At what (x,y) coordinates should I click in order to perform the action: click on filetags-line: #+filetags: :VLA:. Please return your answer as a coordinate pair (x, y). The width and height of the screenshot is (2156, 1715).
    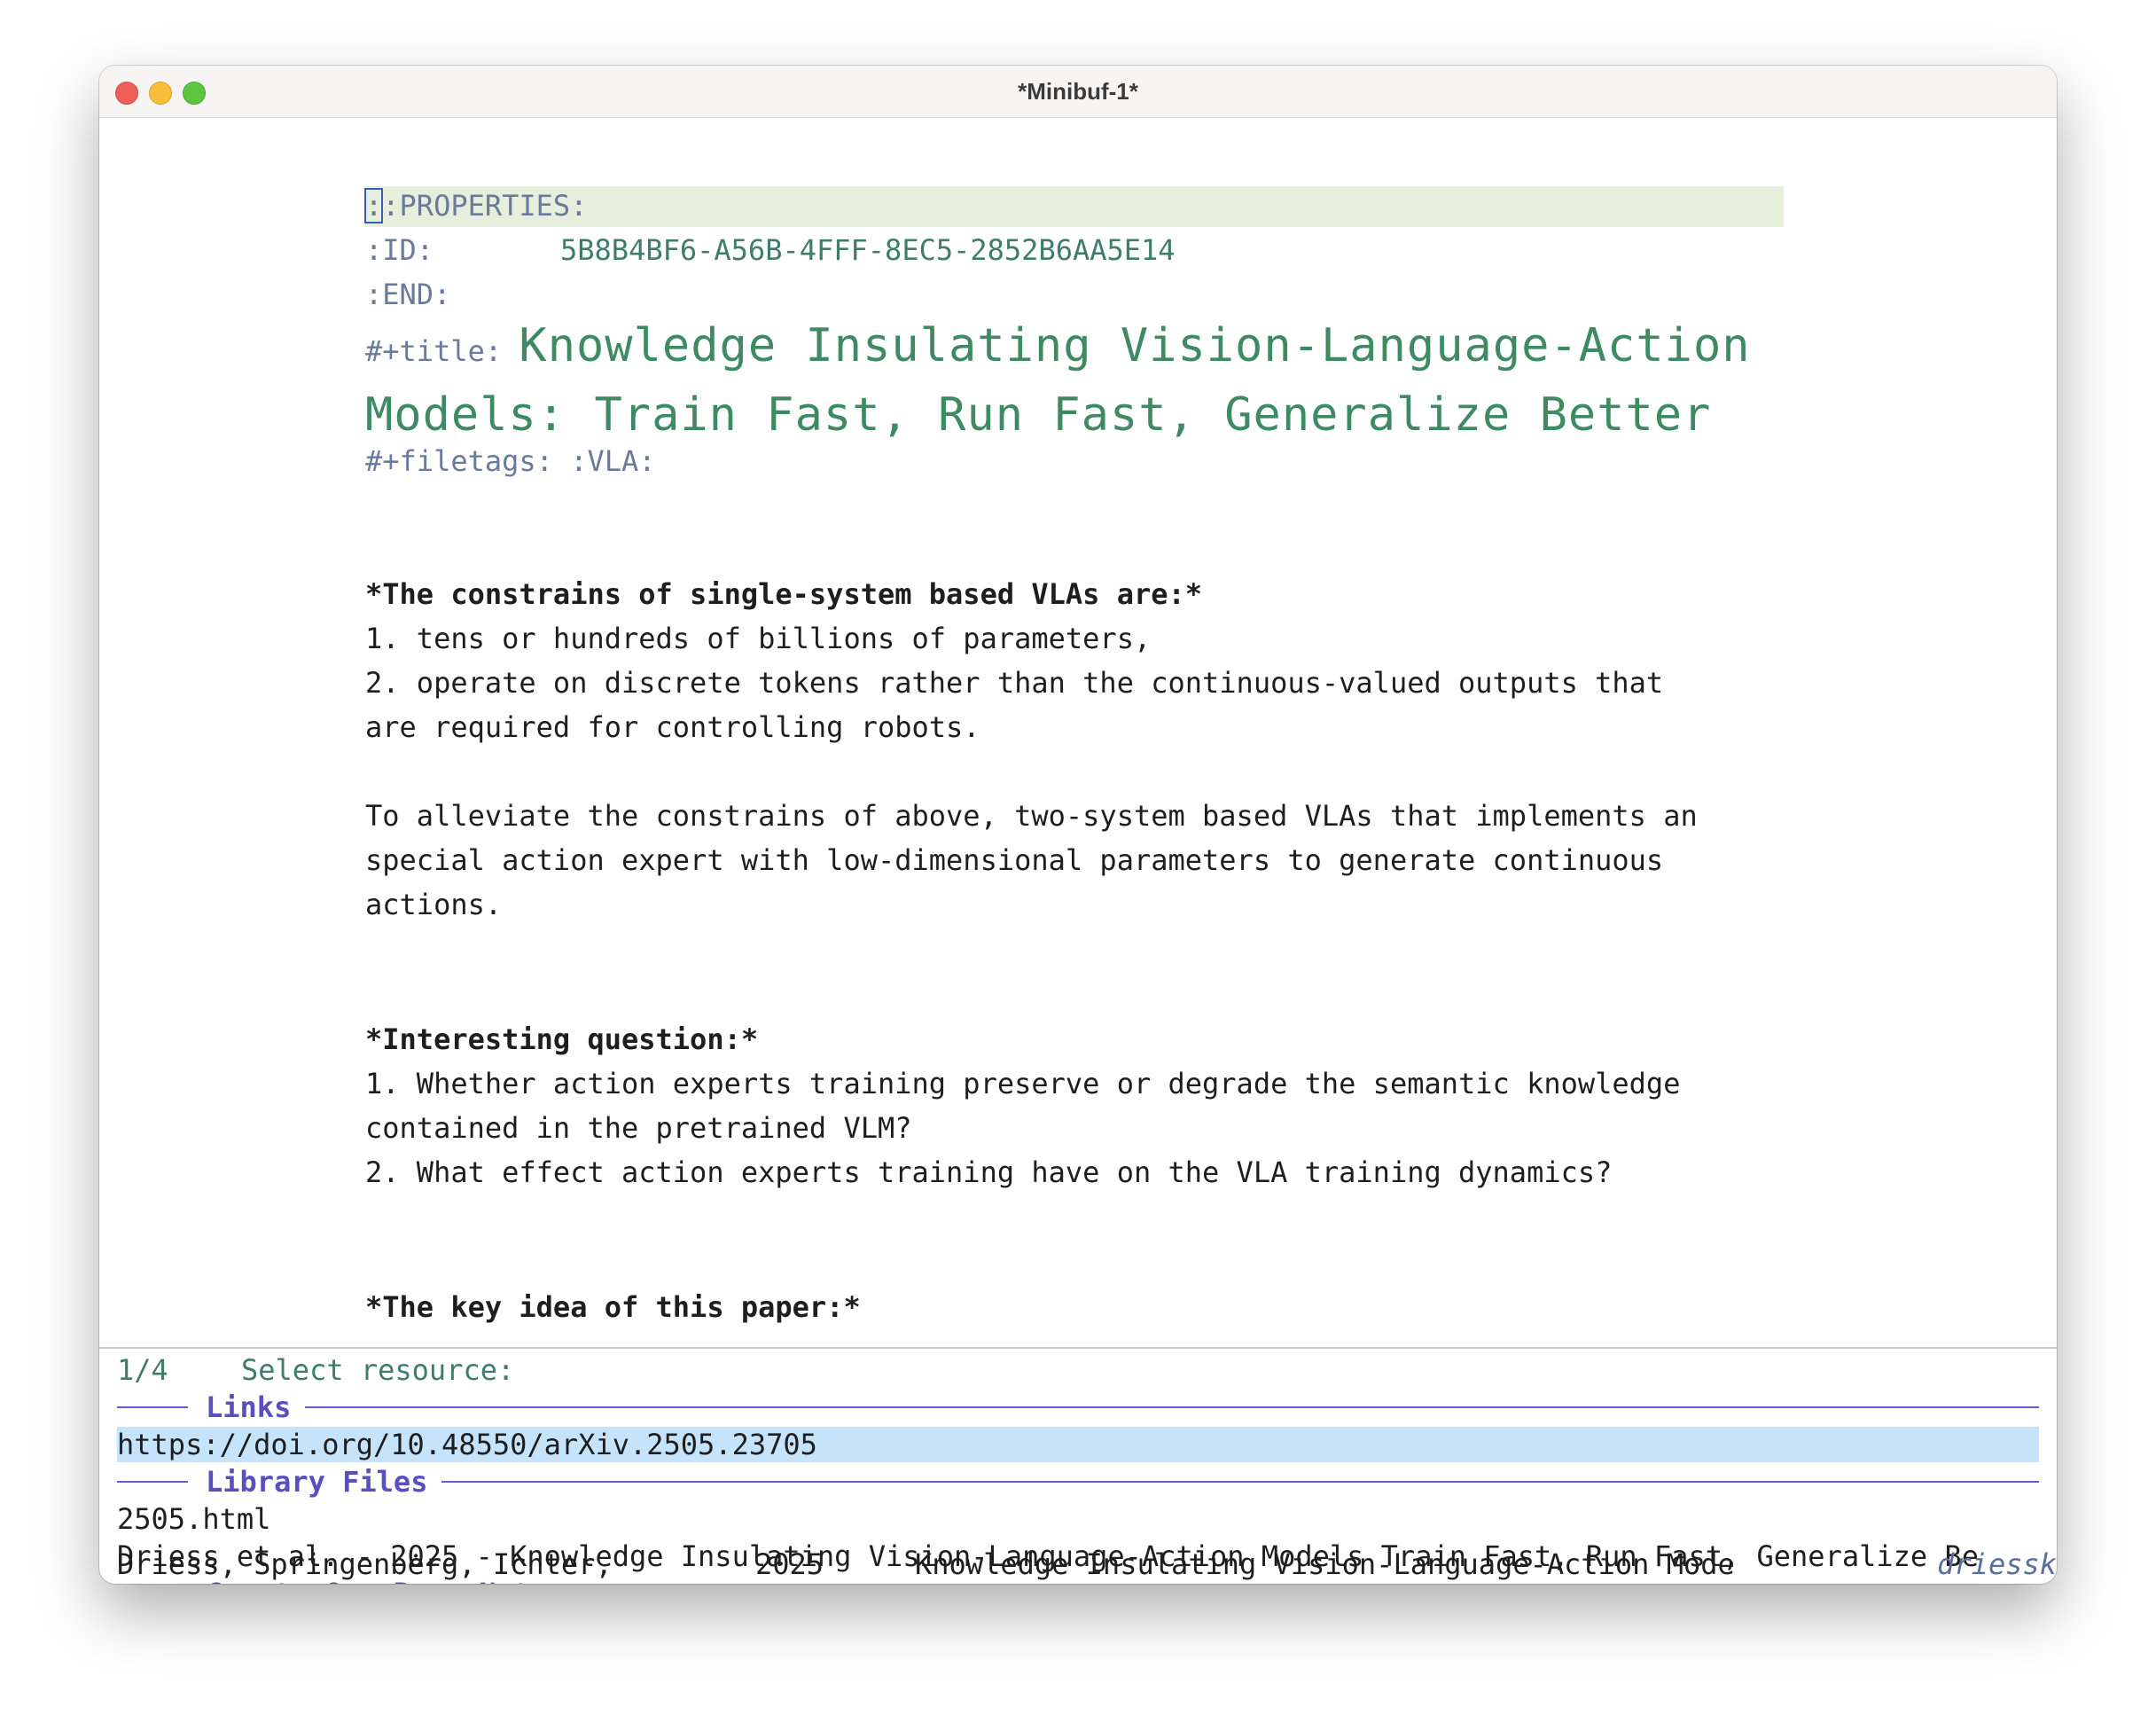
    Looking at the image, I should click on (510, 461).